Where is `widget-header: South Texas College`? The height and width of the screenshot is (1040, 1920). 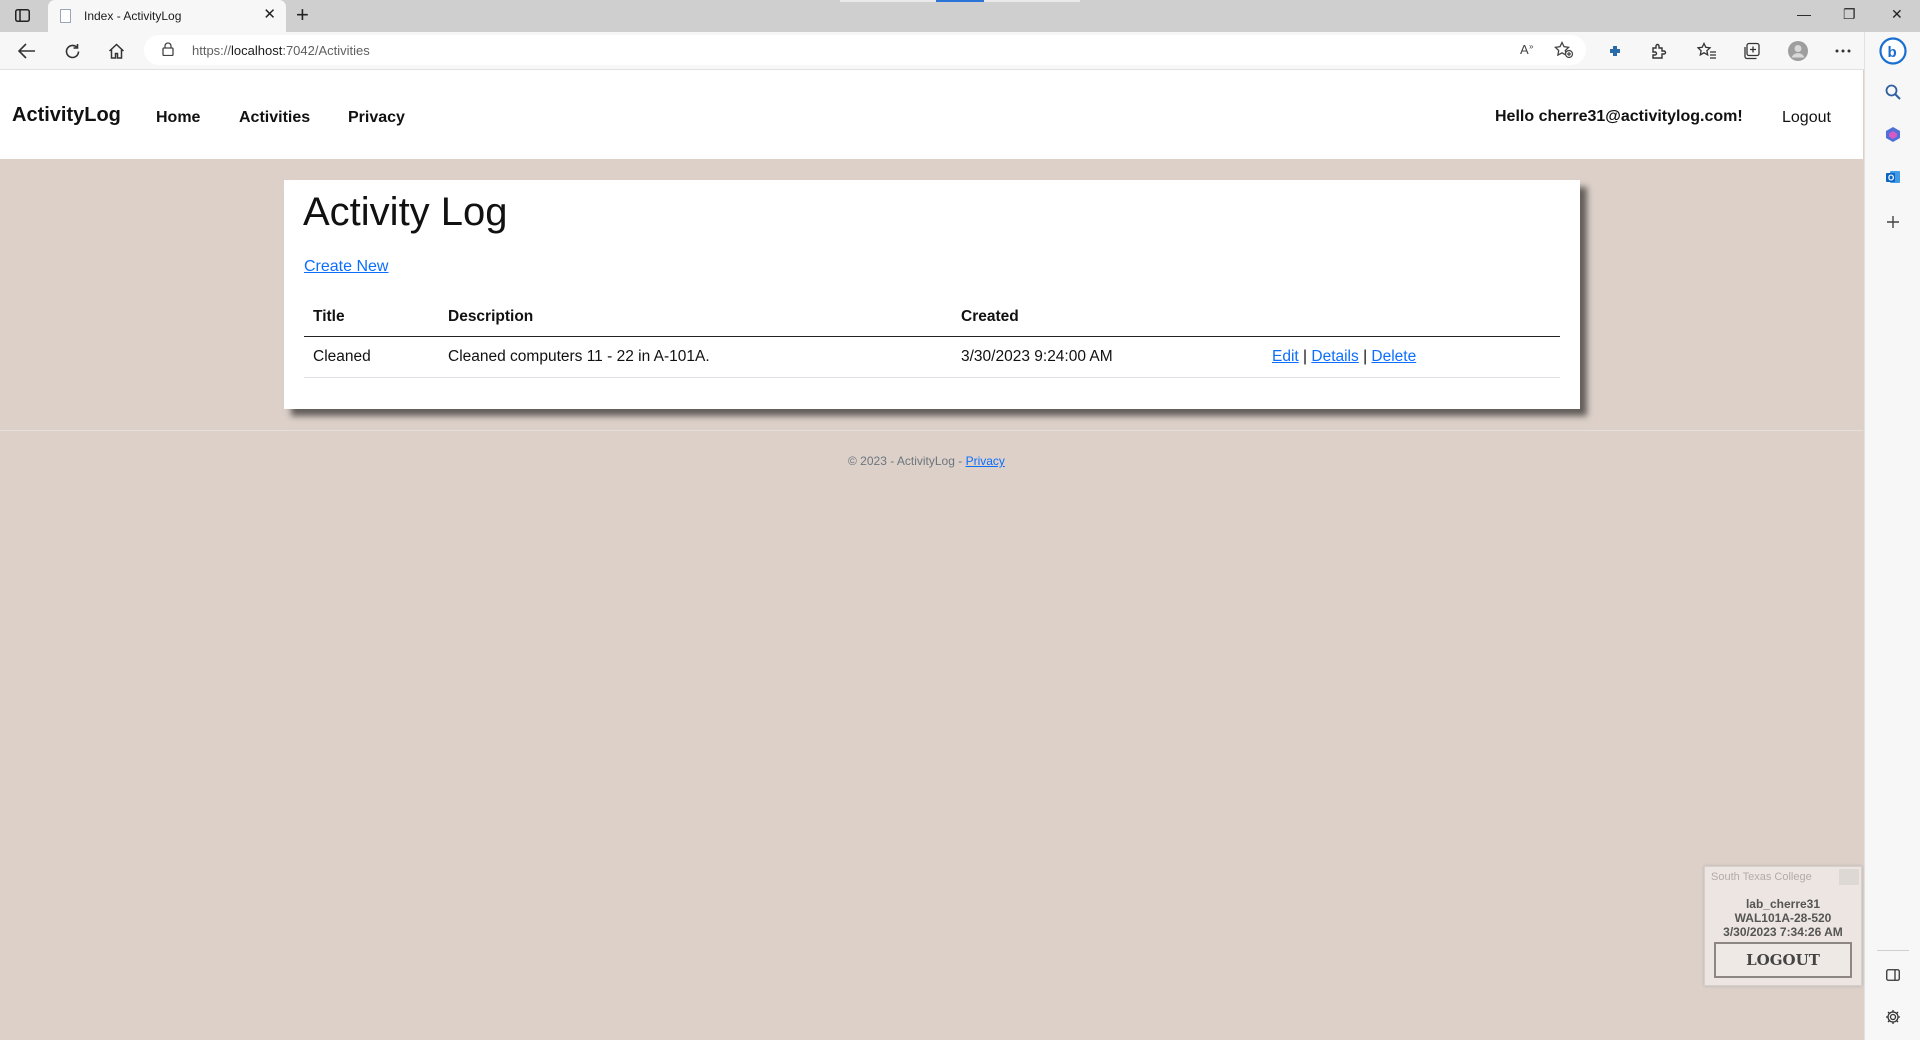
widget-header: South Texas College is located at coordinates (1783, 877).